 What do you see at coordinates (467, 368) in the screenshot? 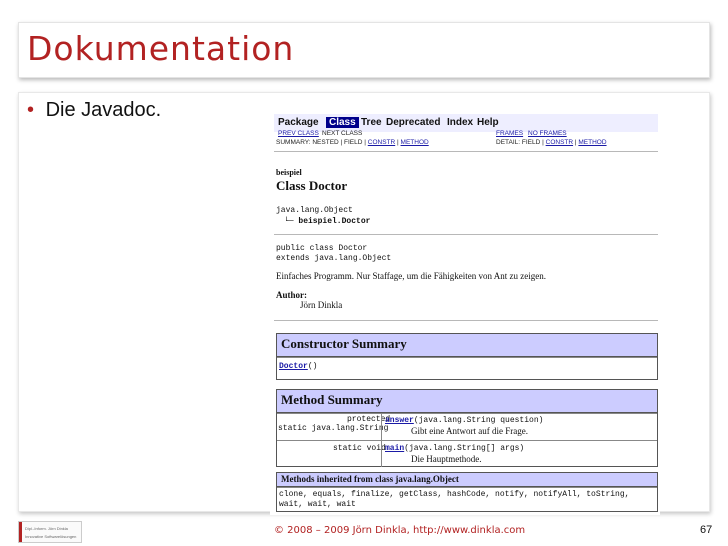
I see `table-row: Doctor()` at bounding box center [467, 368].